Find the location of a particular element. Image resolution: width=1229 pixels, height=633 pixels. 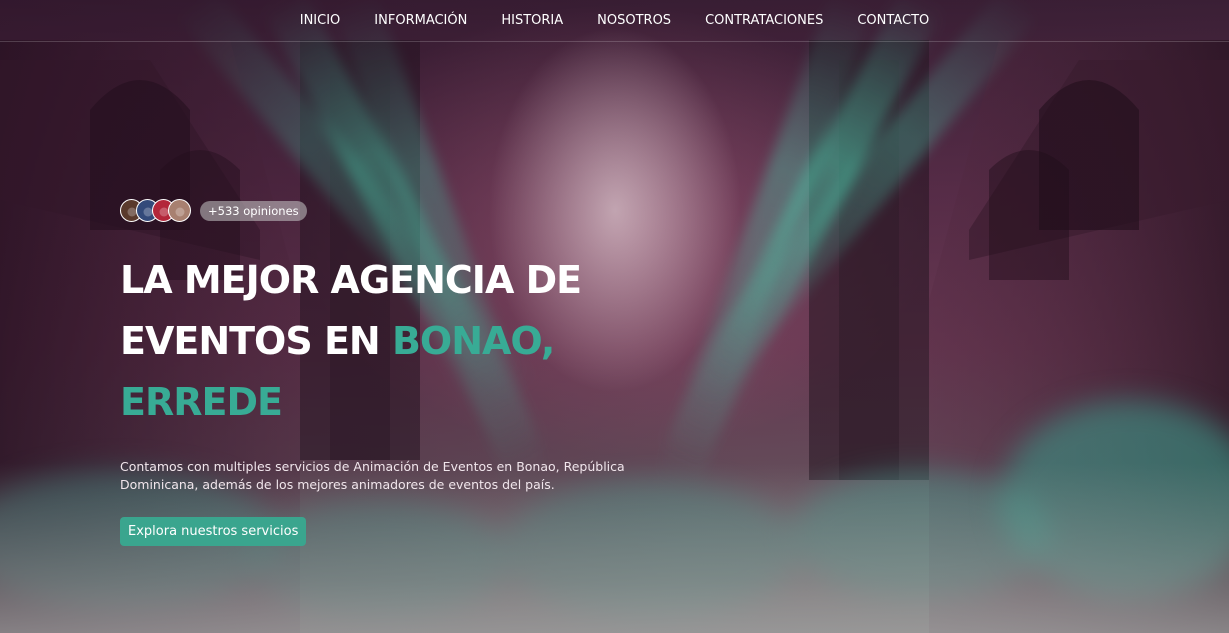

reviews-summary: +533 opiniones is located at coordinates (430, 210).